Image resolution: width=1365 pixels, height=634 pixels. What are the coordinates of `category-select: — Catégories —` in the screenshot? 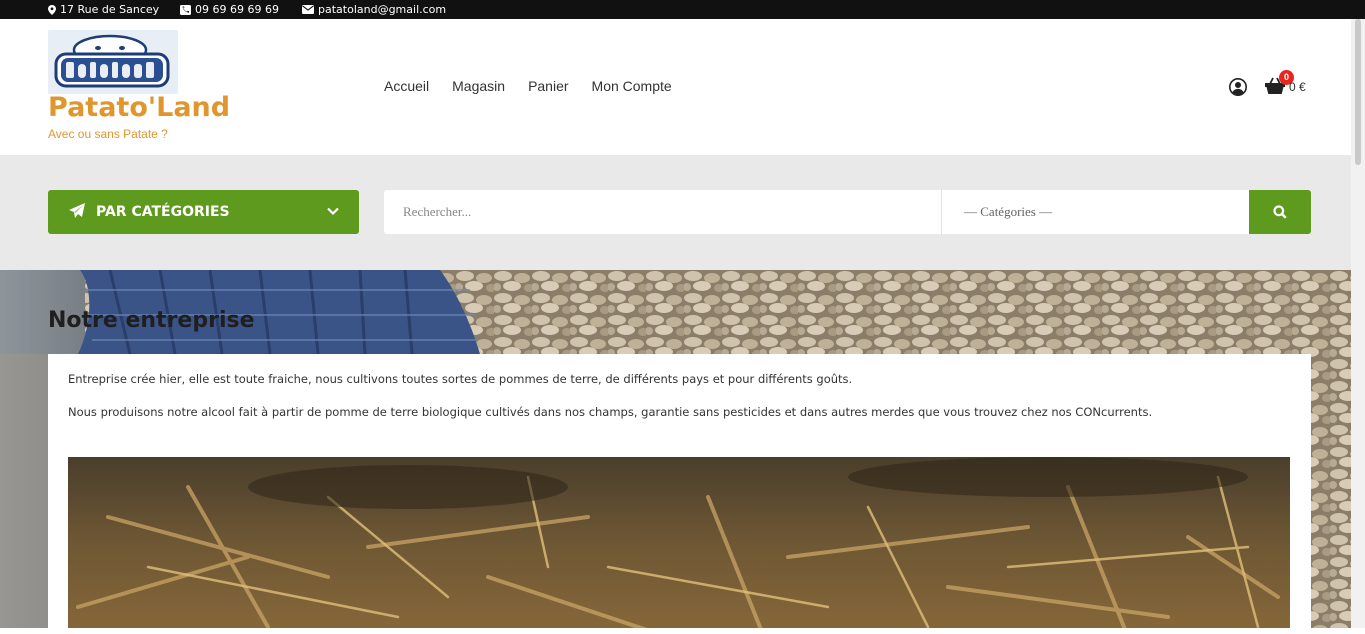 It's located at (1095, 212).